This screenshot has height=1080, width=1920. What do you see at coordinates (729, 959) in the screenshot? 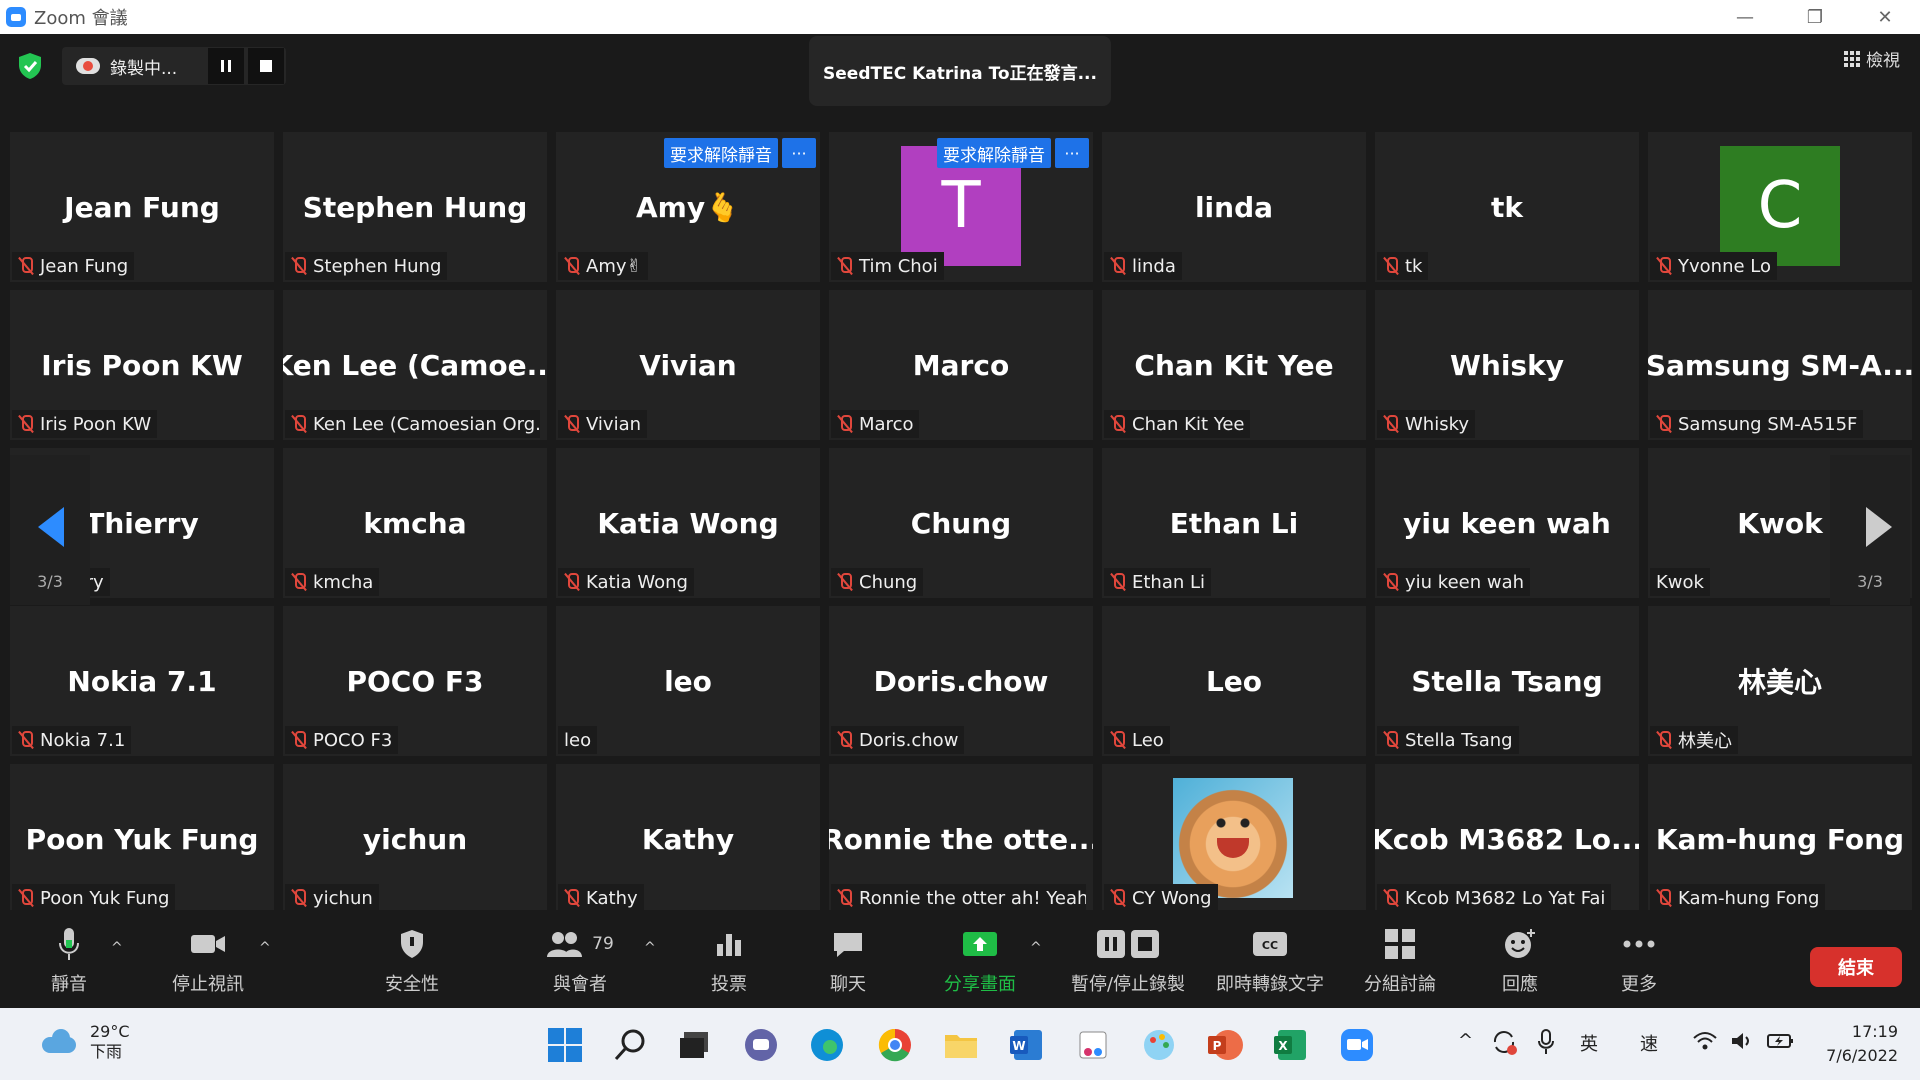
I see `polls-button: 投票` at bounding box center [729, 959].